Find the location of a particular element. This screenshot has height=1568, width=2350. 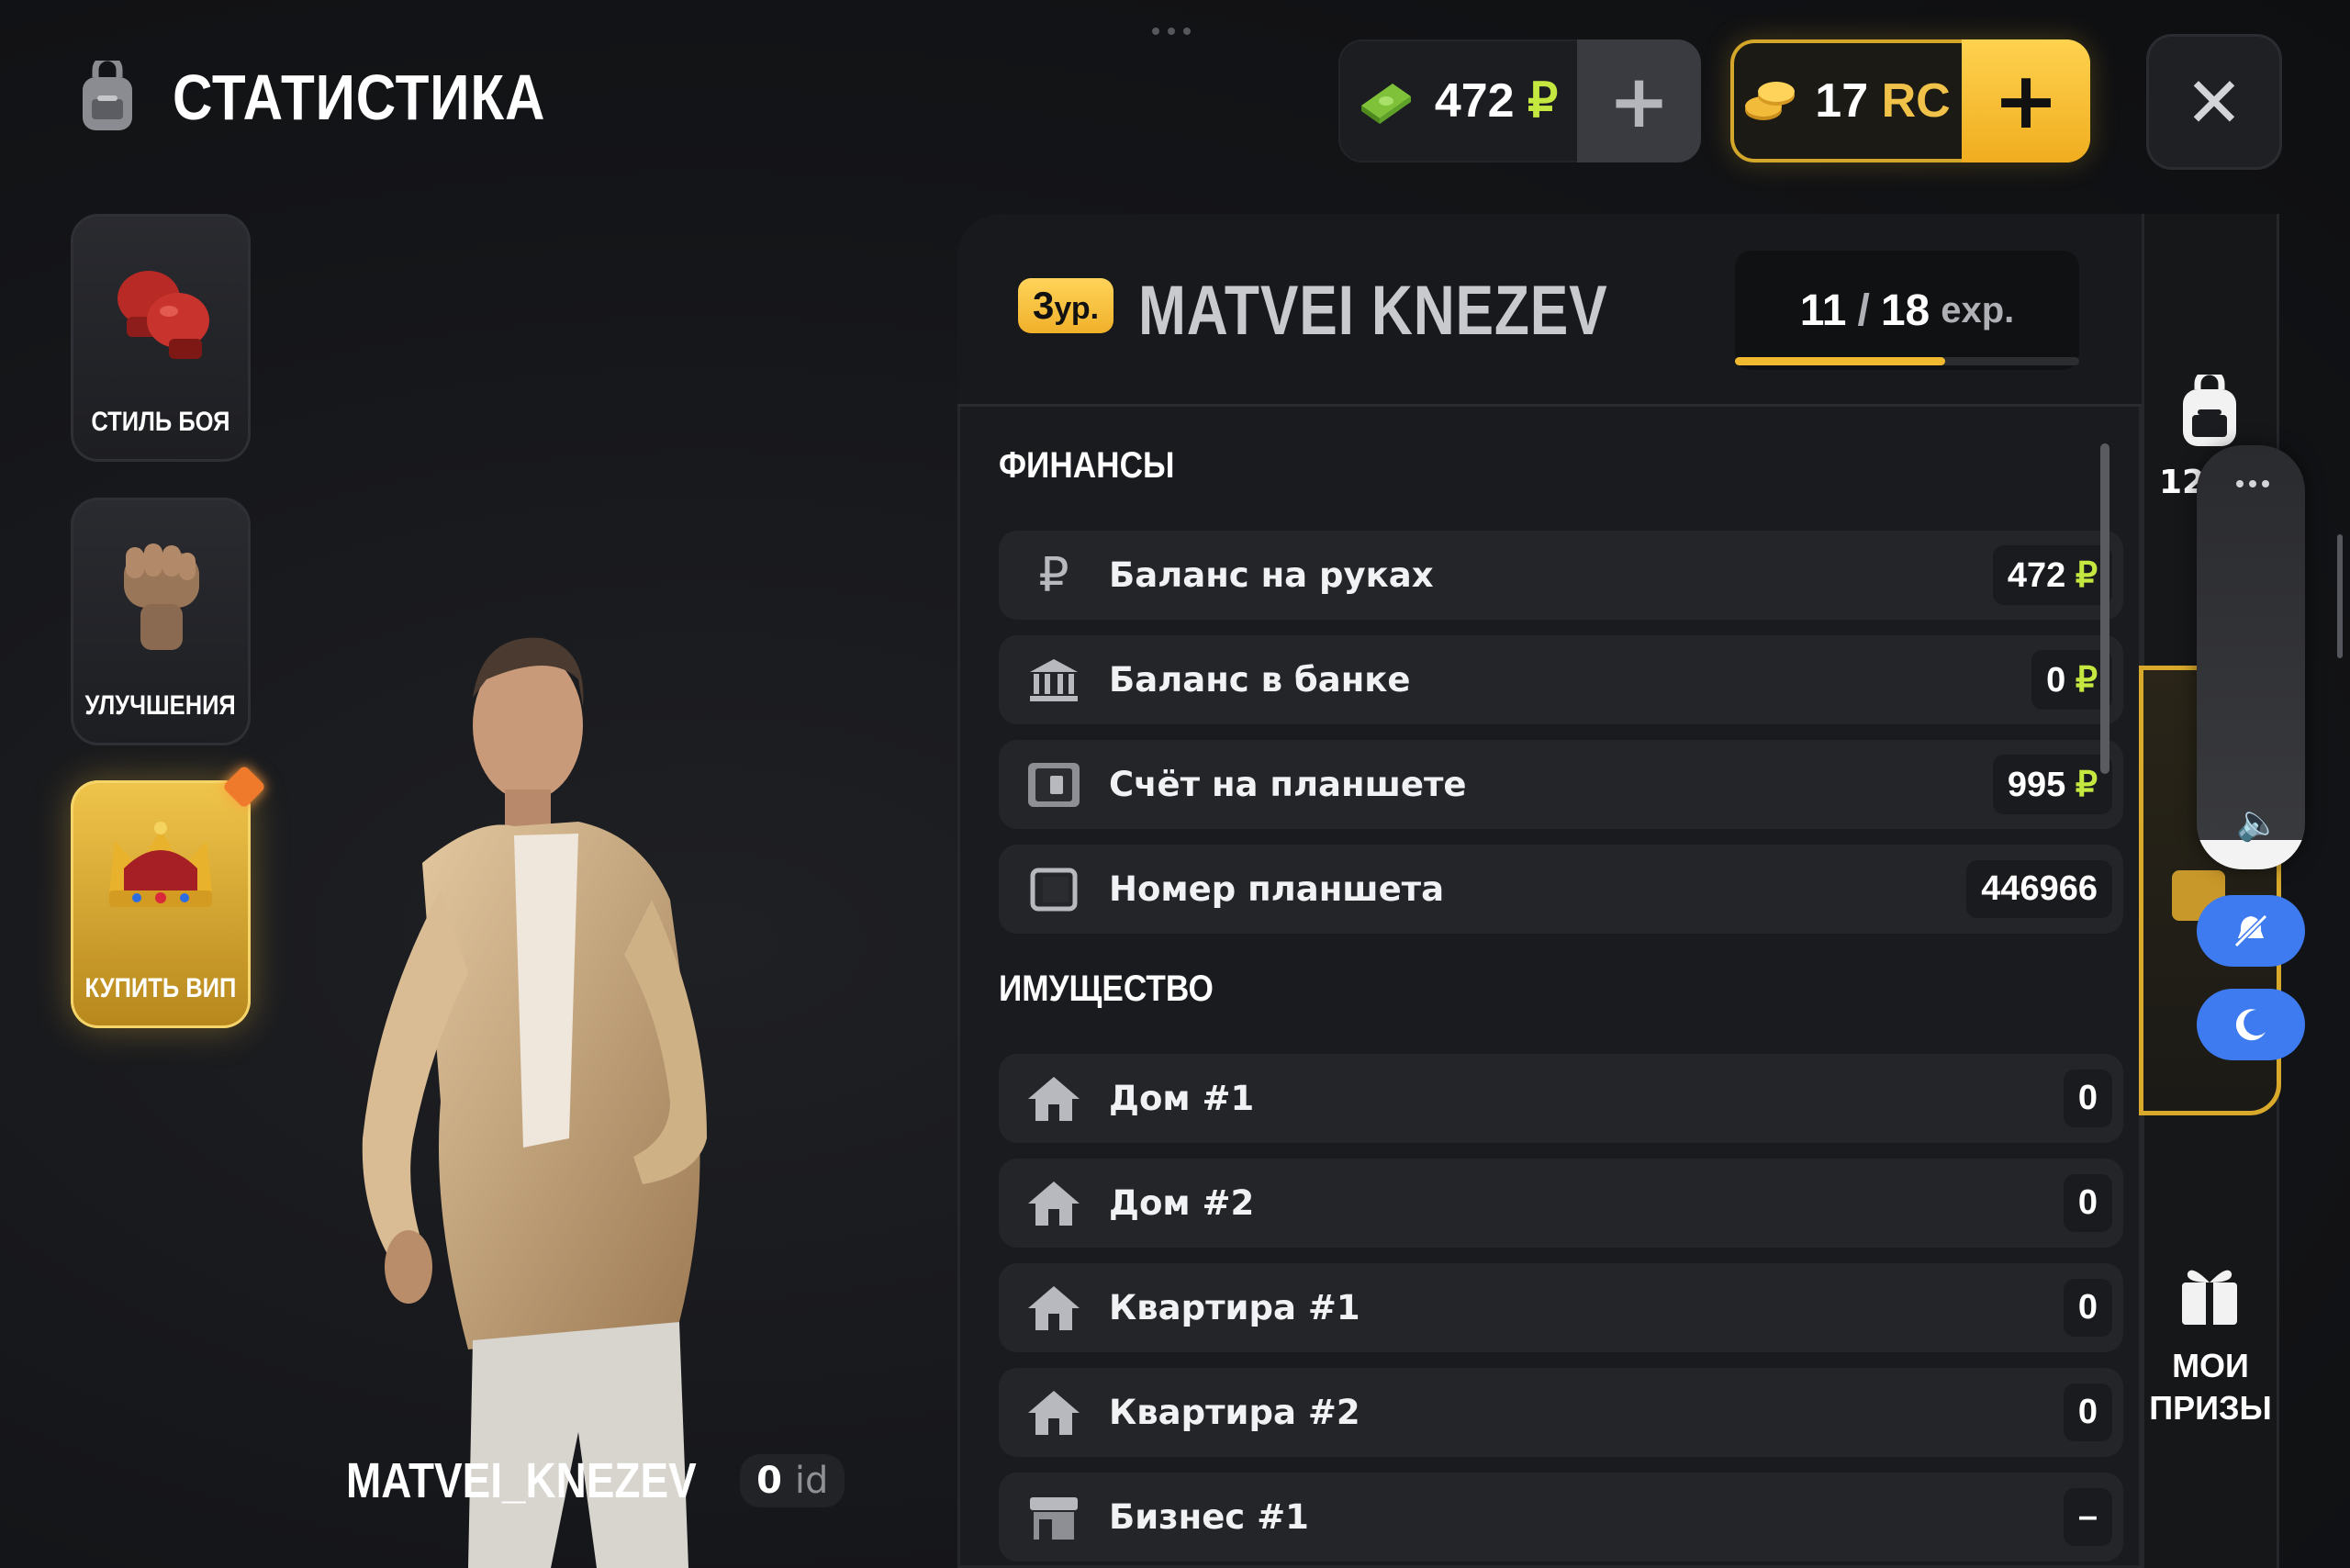

character-model is located at coordinates (534, 1102).